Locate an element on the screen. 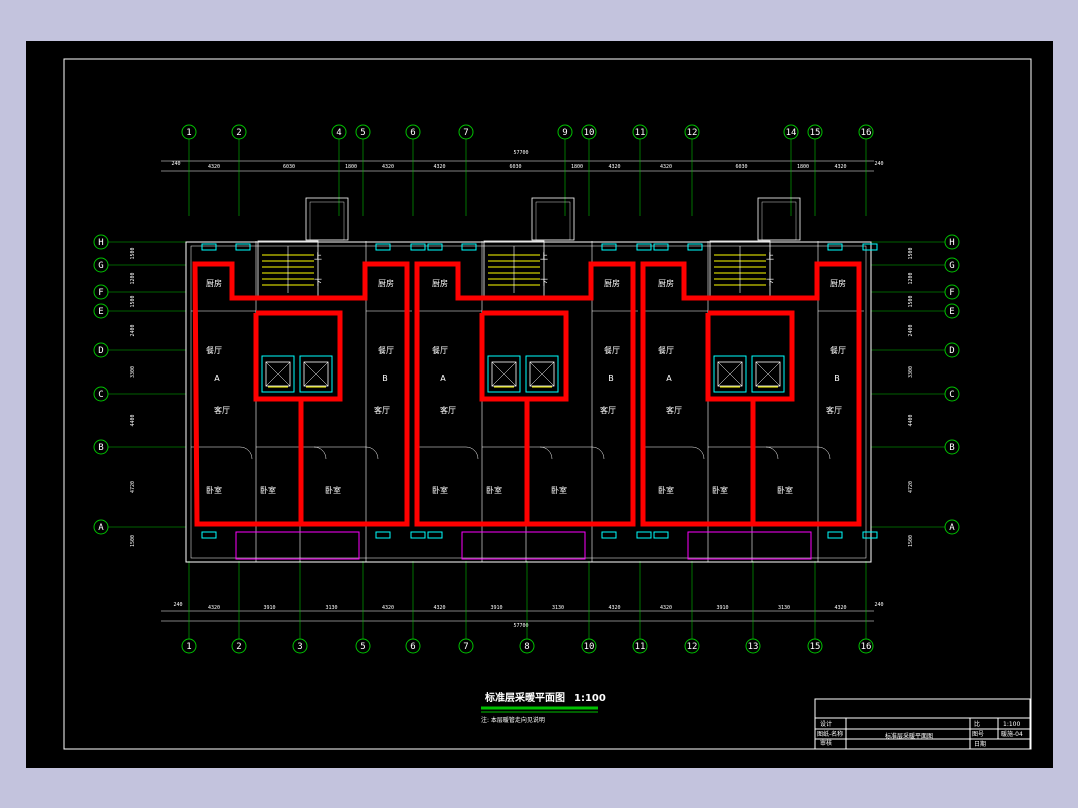 The width and height of the screenshot is (1078, 808). axis-label-top: 14 is located at coordinates (791, 133).